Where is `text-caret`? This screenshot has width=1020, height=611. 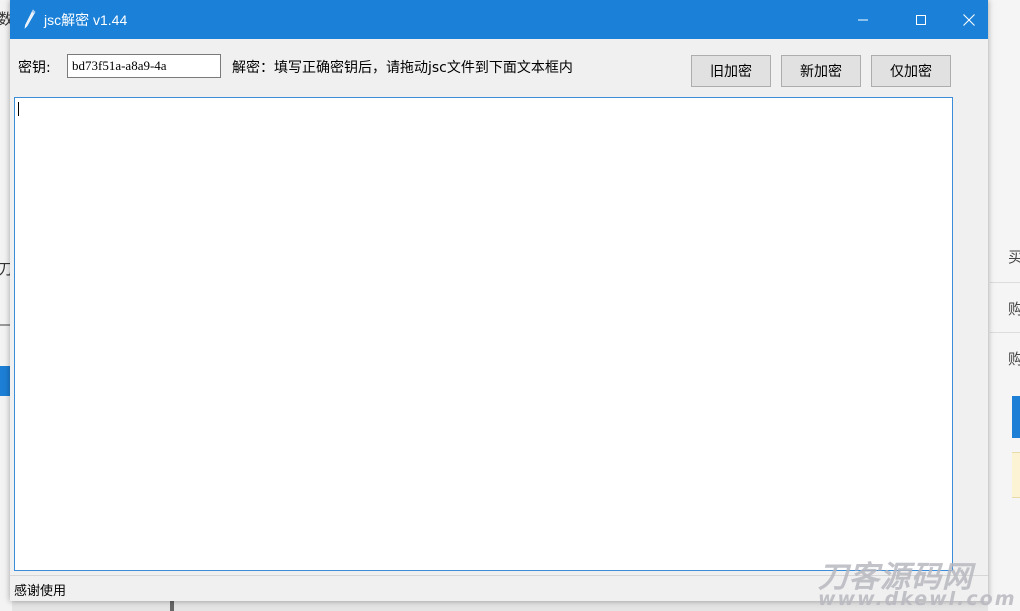 text-caret is located at coordinates (18, 109).